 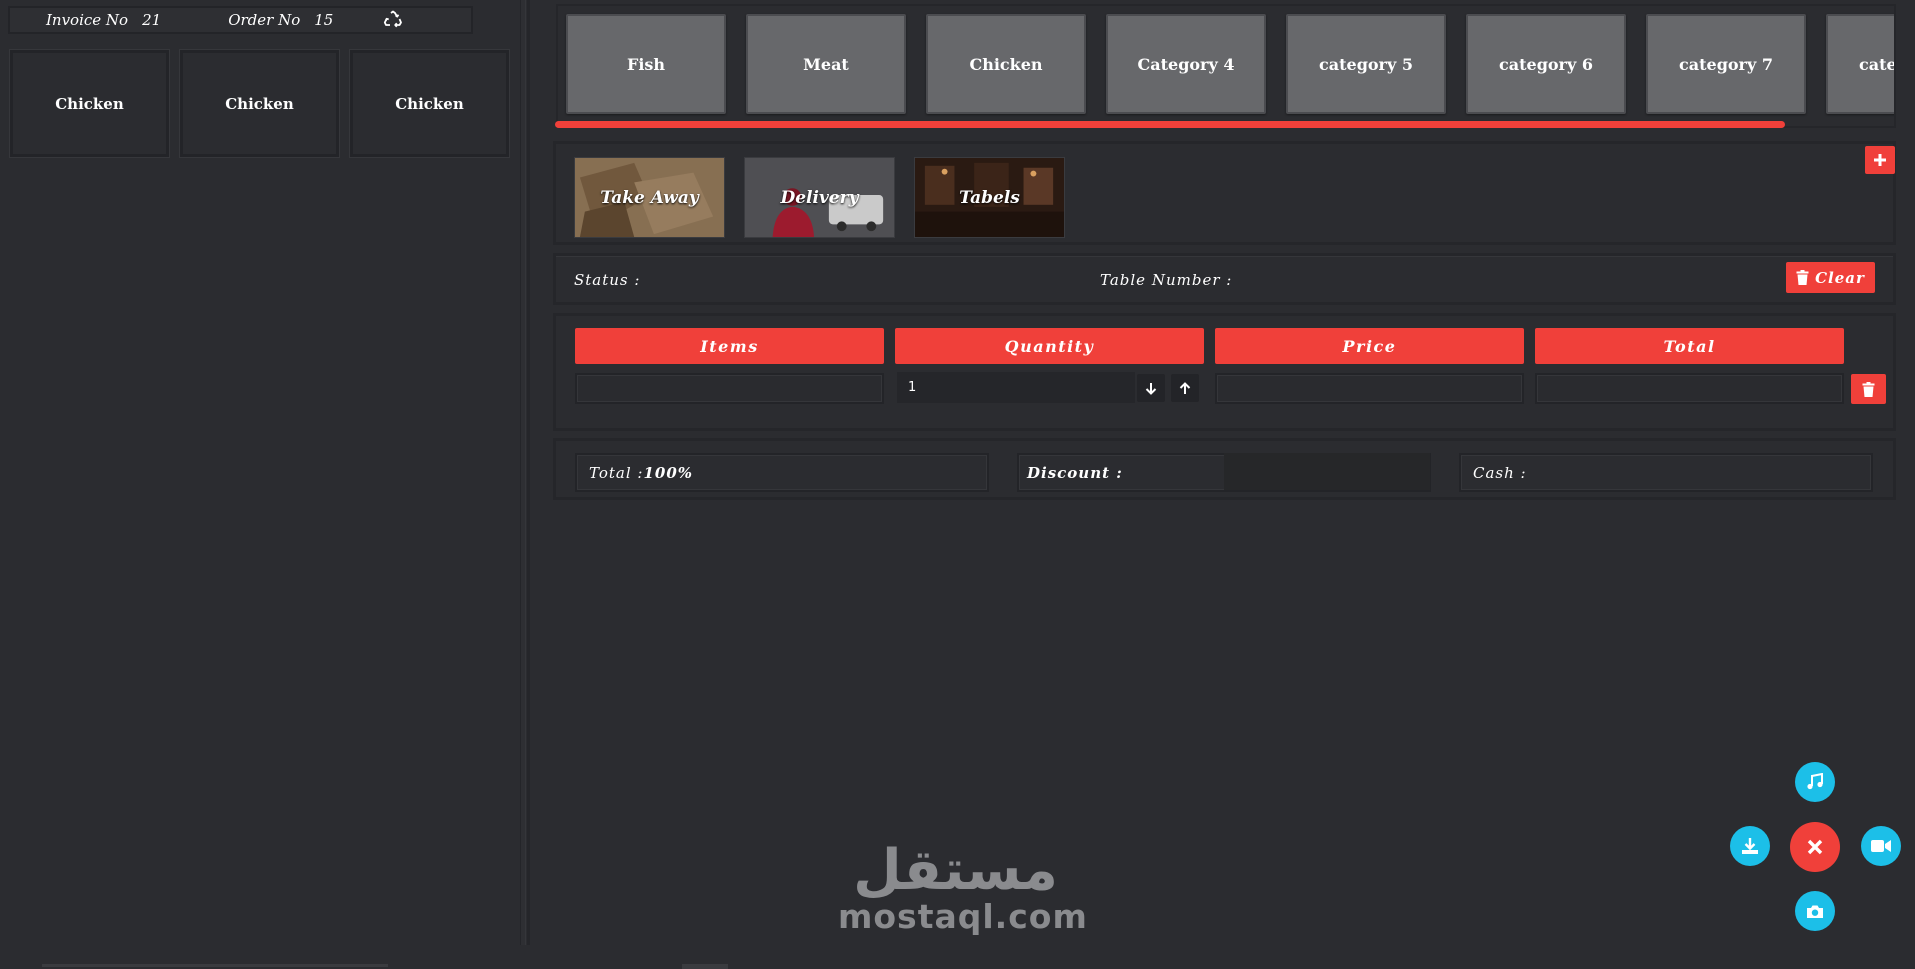 What do you see at coordinates (1224, 372) in the screenshot?
I see `items-table: Items Quantity Price Total` at bounding box center [1224, 372].